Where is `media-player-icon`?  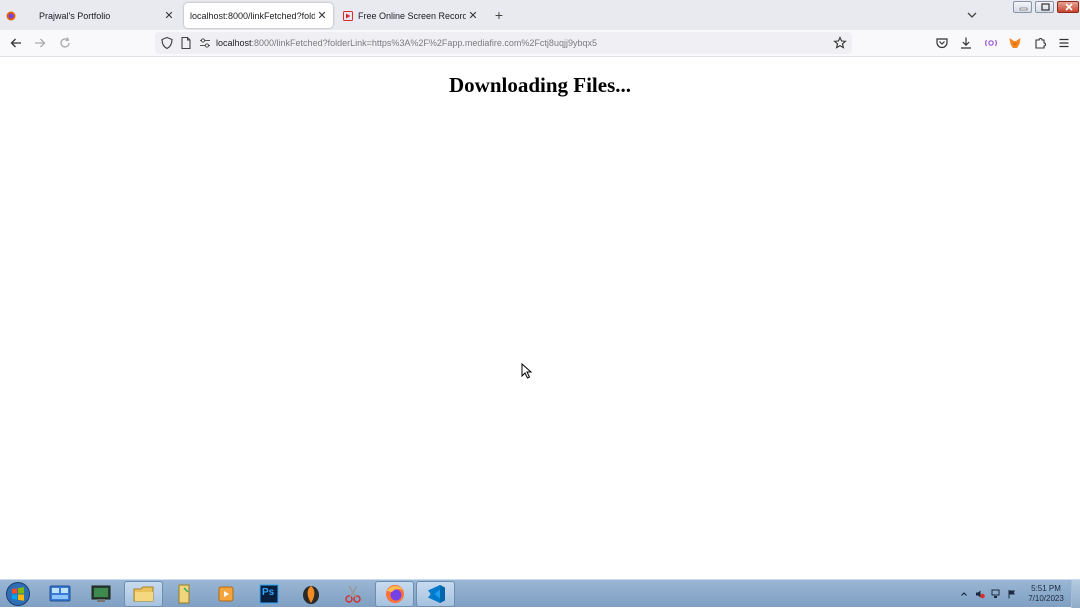 media-player-icon is located at coordinates (225, 594).